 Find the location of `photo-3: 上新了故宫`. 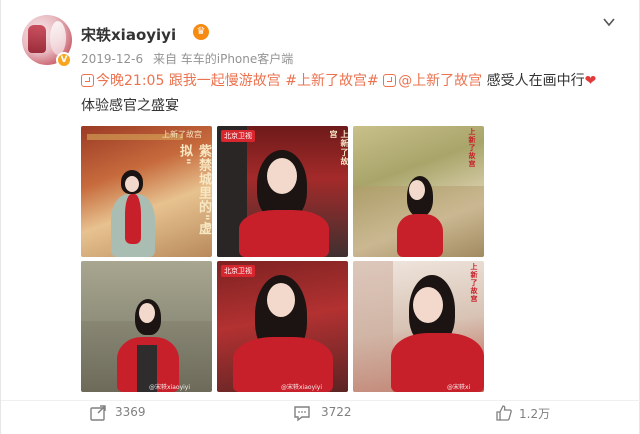

photo-3: 上新了故宫 is located at coordinates (418, 191).